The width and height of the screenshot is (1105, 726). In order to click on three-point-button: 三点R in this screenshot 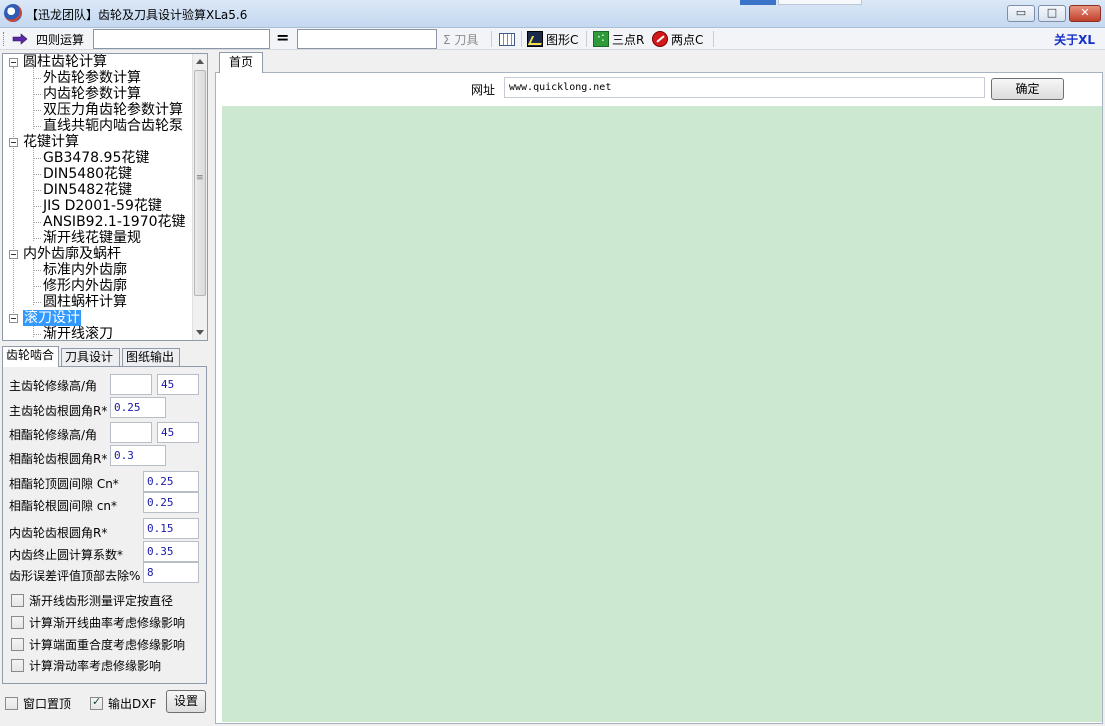, I will do `click(618, 39)`.